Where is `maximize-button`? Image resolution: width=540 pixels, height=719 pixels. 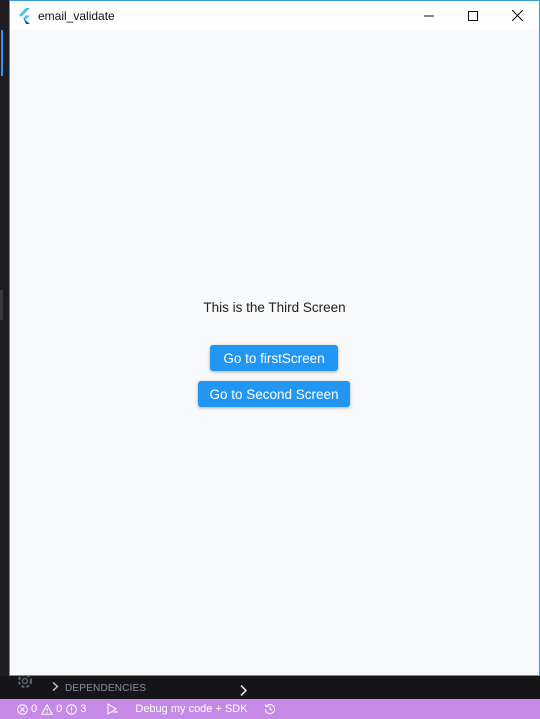 maximize-button is located at coordinates (473, 15).